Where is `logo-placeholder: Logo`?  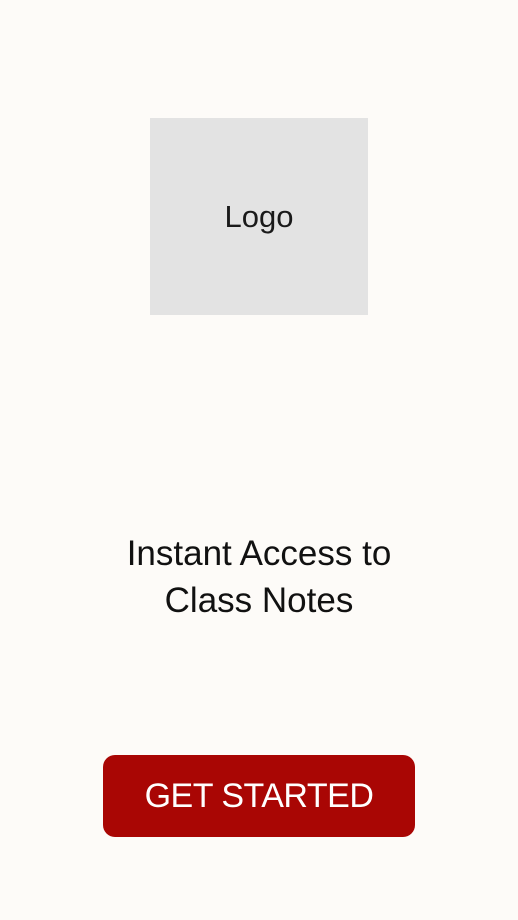
logo-placeholder: Logo is located at coordinates (259, 216).